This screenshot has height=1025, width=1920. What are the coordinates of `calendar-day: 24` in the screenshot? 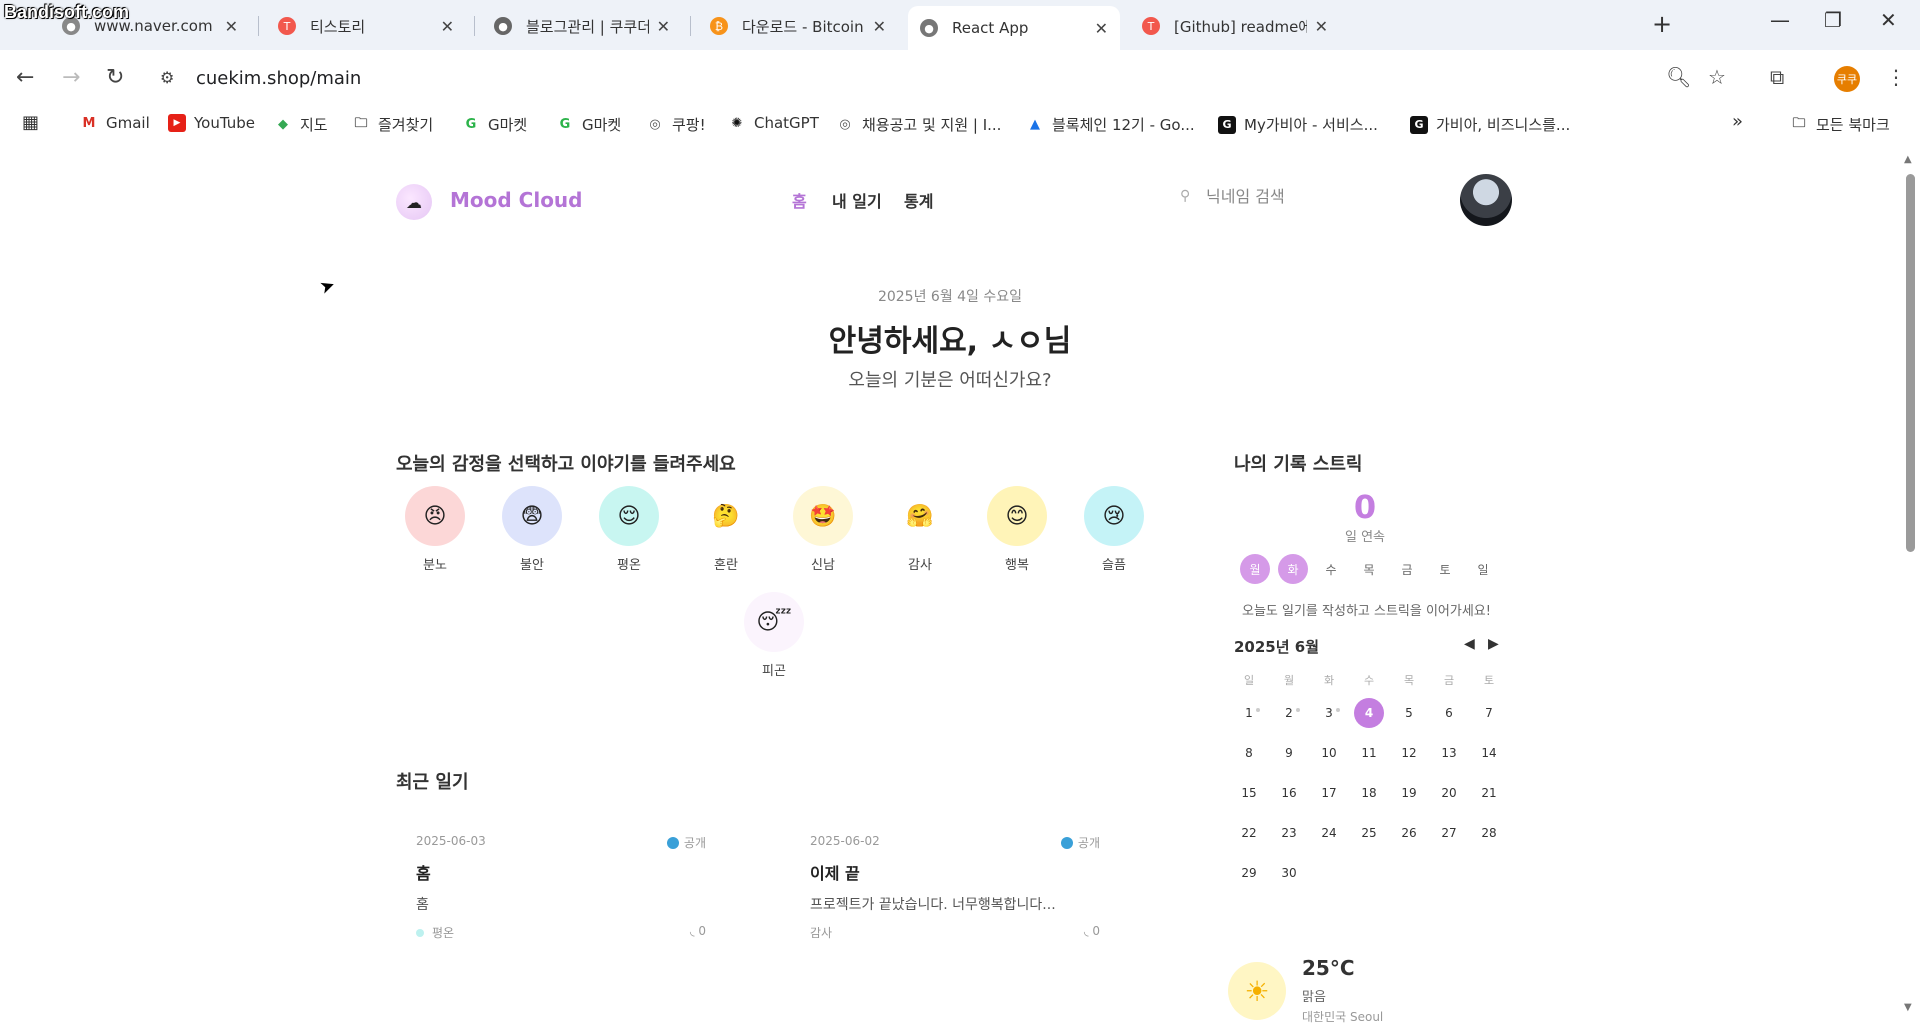 It's located at (1329, 833).